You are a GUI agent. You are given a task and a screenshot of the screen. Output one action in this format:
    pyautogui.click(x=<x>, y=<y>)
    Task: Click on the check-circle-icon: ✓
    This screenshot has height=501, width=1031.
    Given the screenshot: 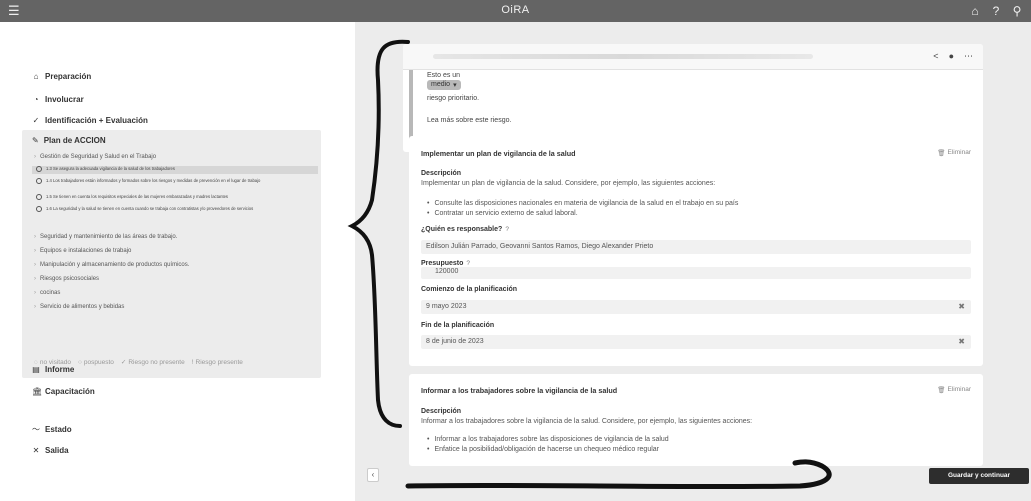 What is the action you would take?
    pyautogui.click(x=36, y=120)
    